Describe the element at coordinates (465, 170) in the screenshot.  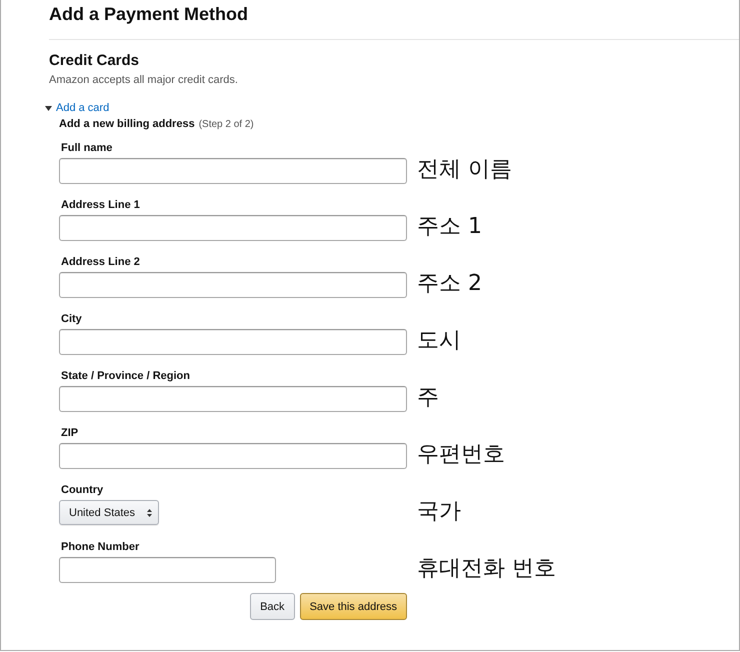
I see `annotation-text: 전체 이름` at that location.